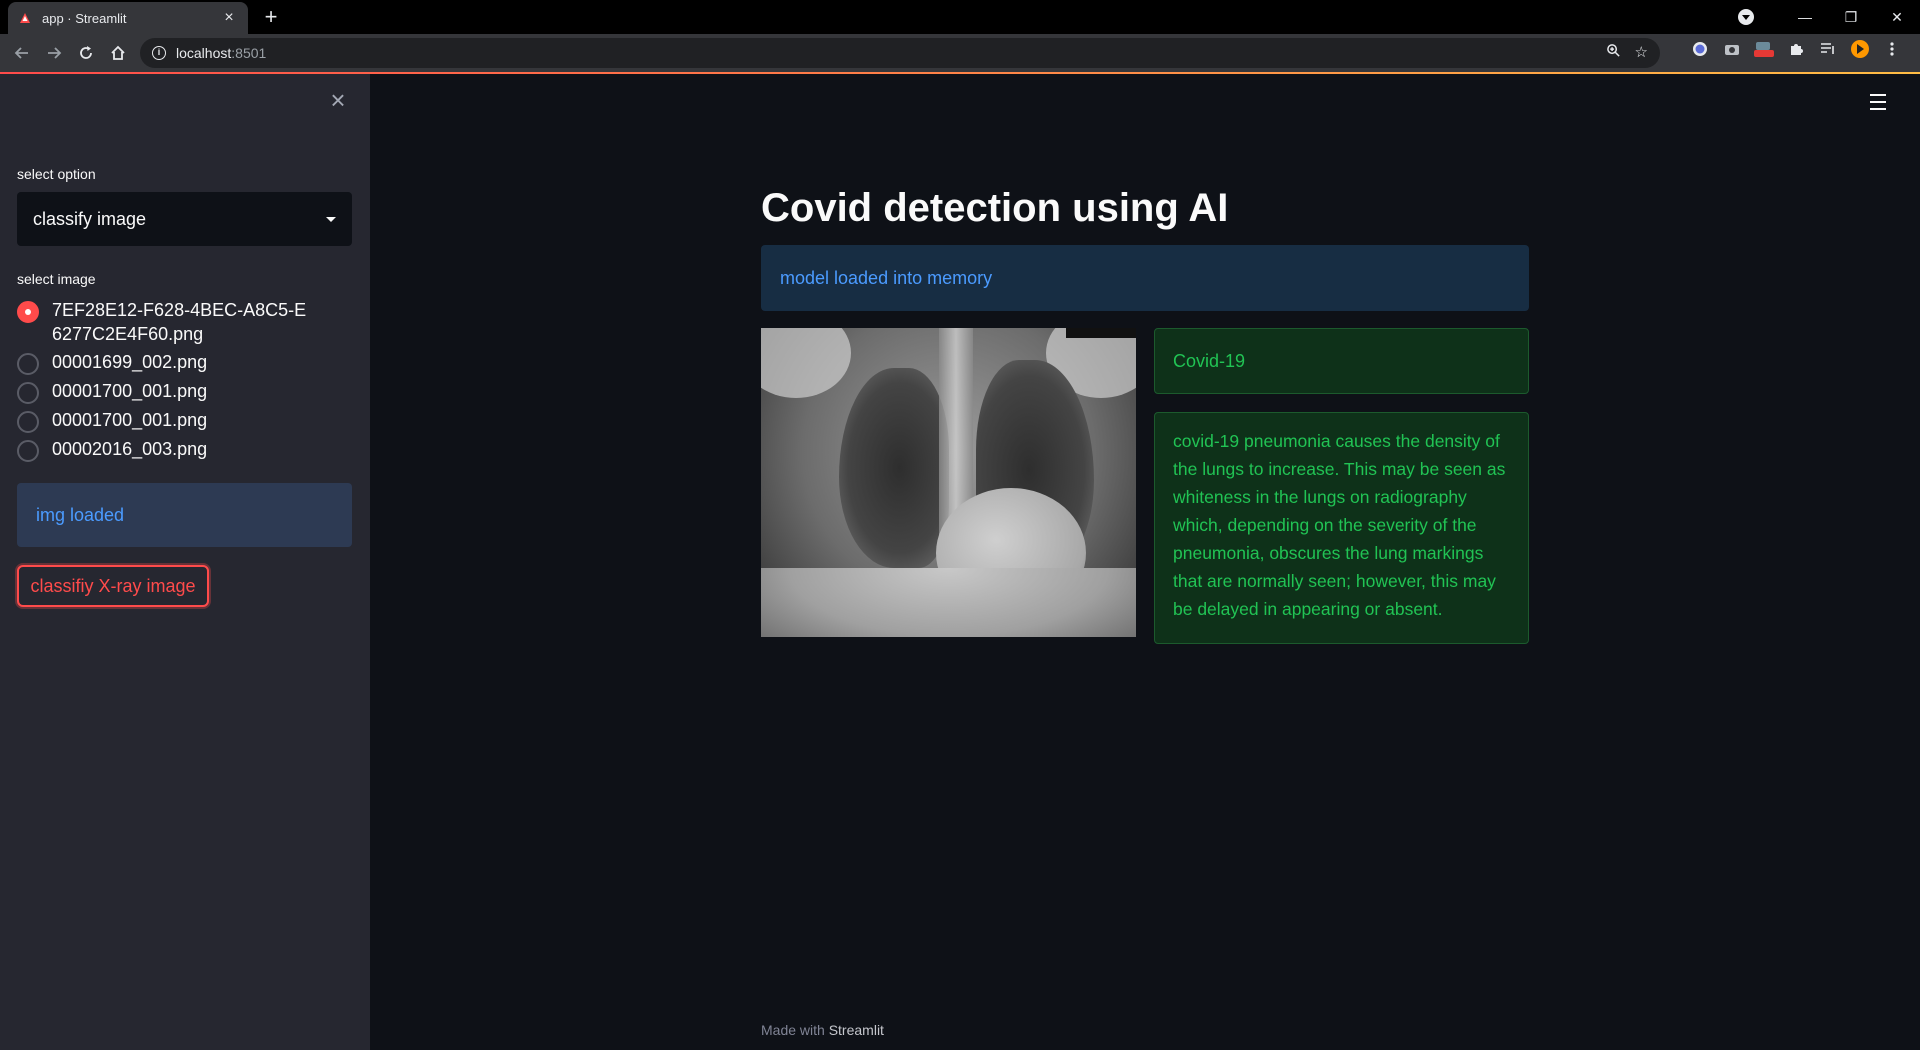 This screenshot has height=1050, width=1920. I want to click on back-arrow-icon, so click(22, 53).